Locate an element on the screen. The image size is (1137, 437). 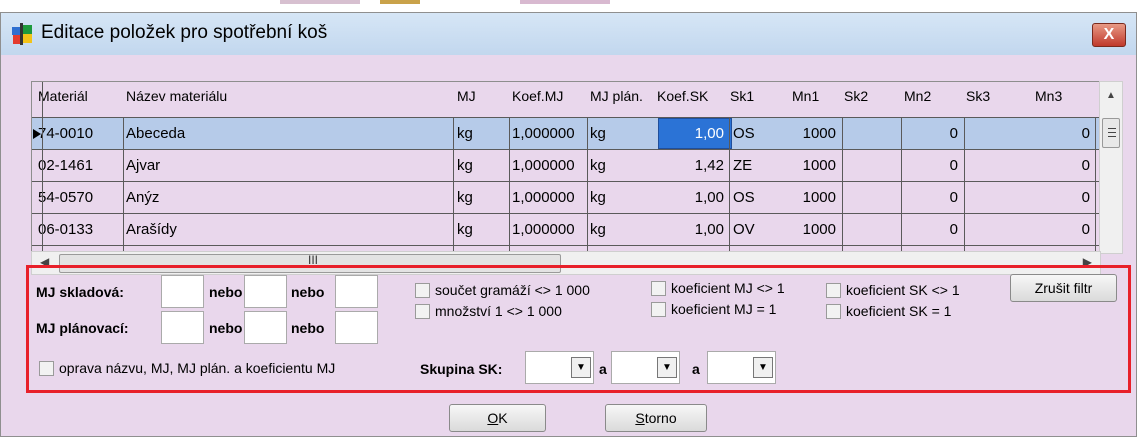
soucet-gramazi-checkbox is located at coordinates (422, 290).